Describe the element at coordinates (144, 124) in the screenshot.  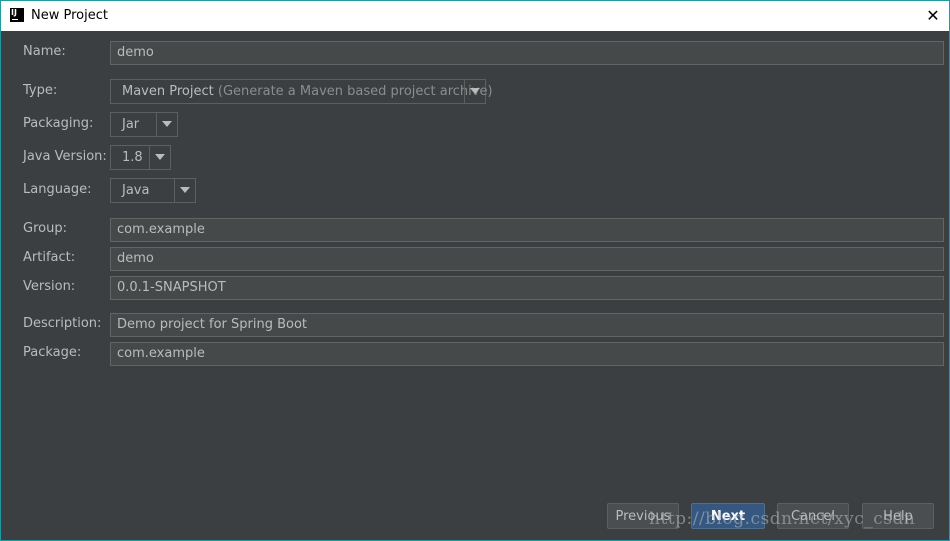
I see `packaging-combo: Jar` at that location.